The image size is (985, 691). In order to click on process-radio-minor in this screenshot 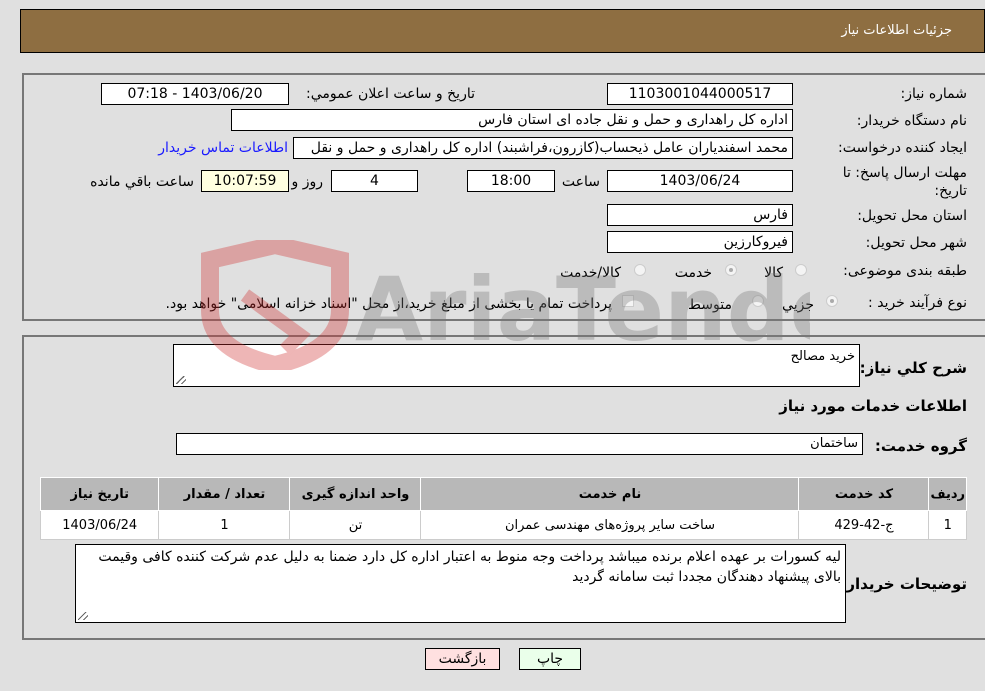, I will do `click(832, 301)`.